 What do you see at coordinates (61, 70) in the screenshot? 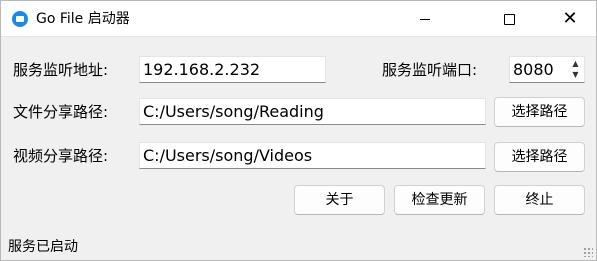
I see `address-label: 服务监听地址:` at bounding box center [61, 70].